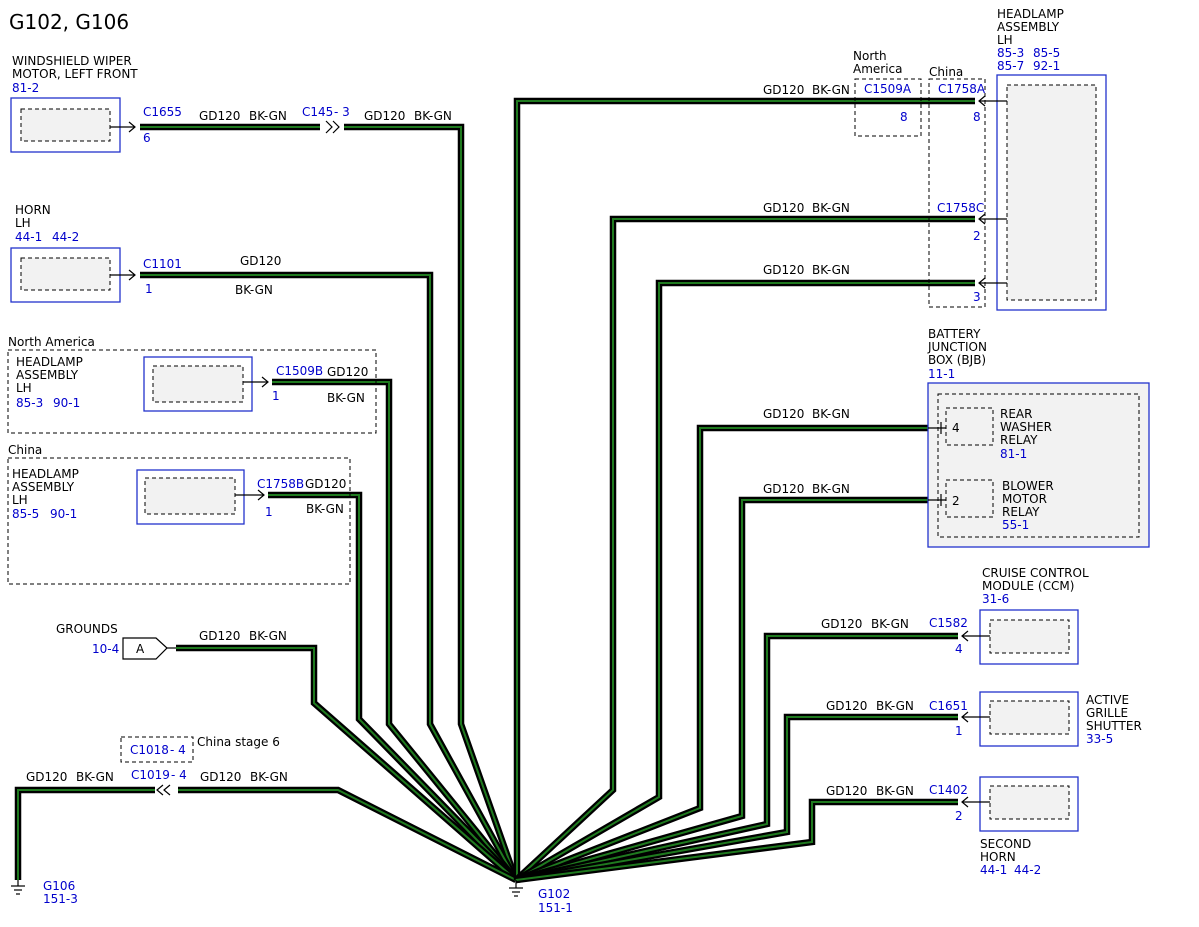  Describe the element at coordinates (959, 649) in the screenshot. I see `ccm-pin: 4` at that location.